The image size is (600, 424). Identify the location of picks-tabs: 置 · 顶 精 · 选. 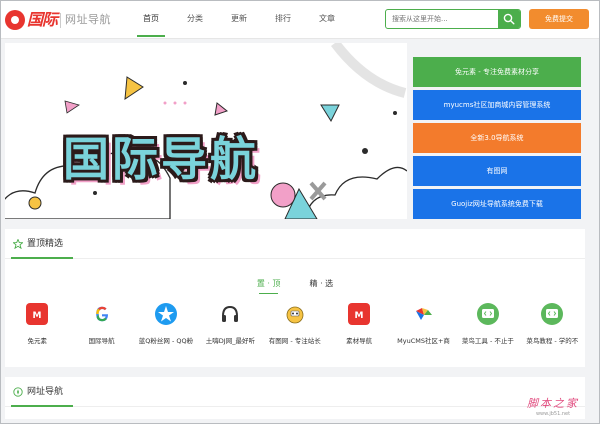
(295, 282).